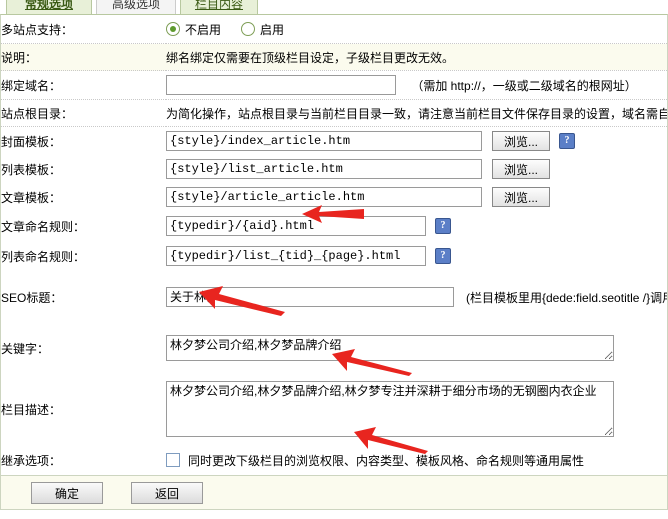 Image resolution: width=668 pixels, height=519 pixels. I want to click on tab-column-content-label: 栏目内容, so click(218, 5).